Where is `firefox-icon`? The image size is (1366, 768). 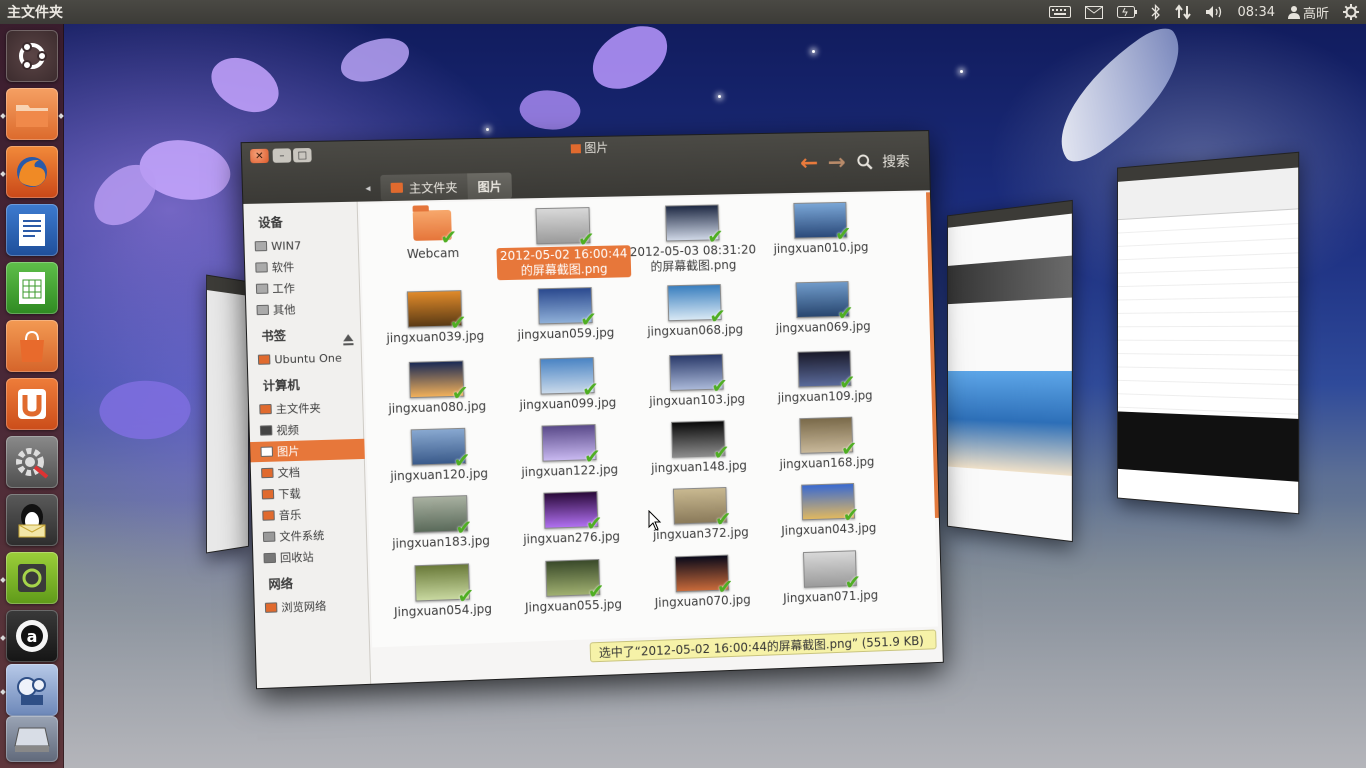
firefox-icon is located at coordinates (32, 172).